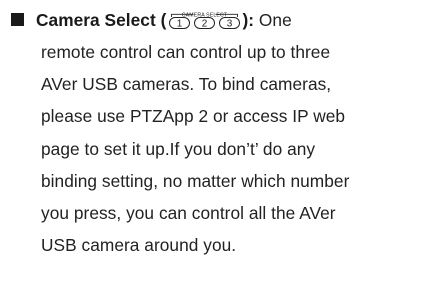 The image size is (427, 293). What do you see at coordinates (188, 213) in the screenshot?
I see `body-line-7: you press, you can control all the AVer` at bounding box center [188, 213].